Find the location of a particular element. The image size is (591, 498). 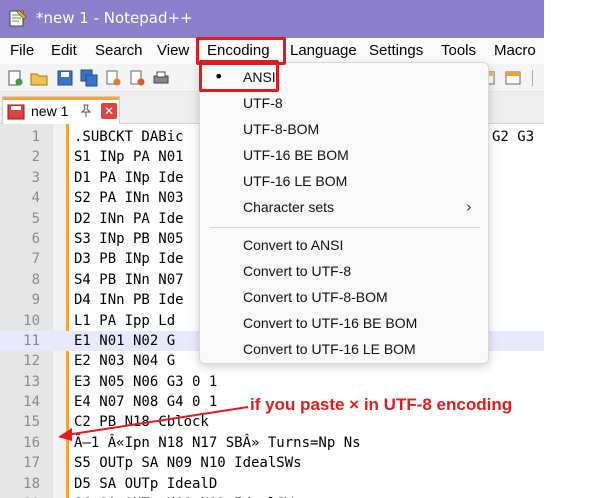

encoding-utf16-le-bom: UTF-16 LE BOM is located at coordinates (344, 182).